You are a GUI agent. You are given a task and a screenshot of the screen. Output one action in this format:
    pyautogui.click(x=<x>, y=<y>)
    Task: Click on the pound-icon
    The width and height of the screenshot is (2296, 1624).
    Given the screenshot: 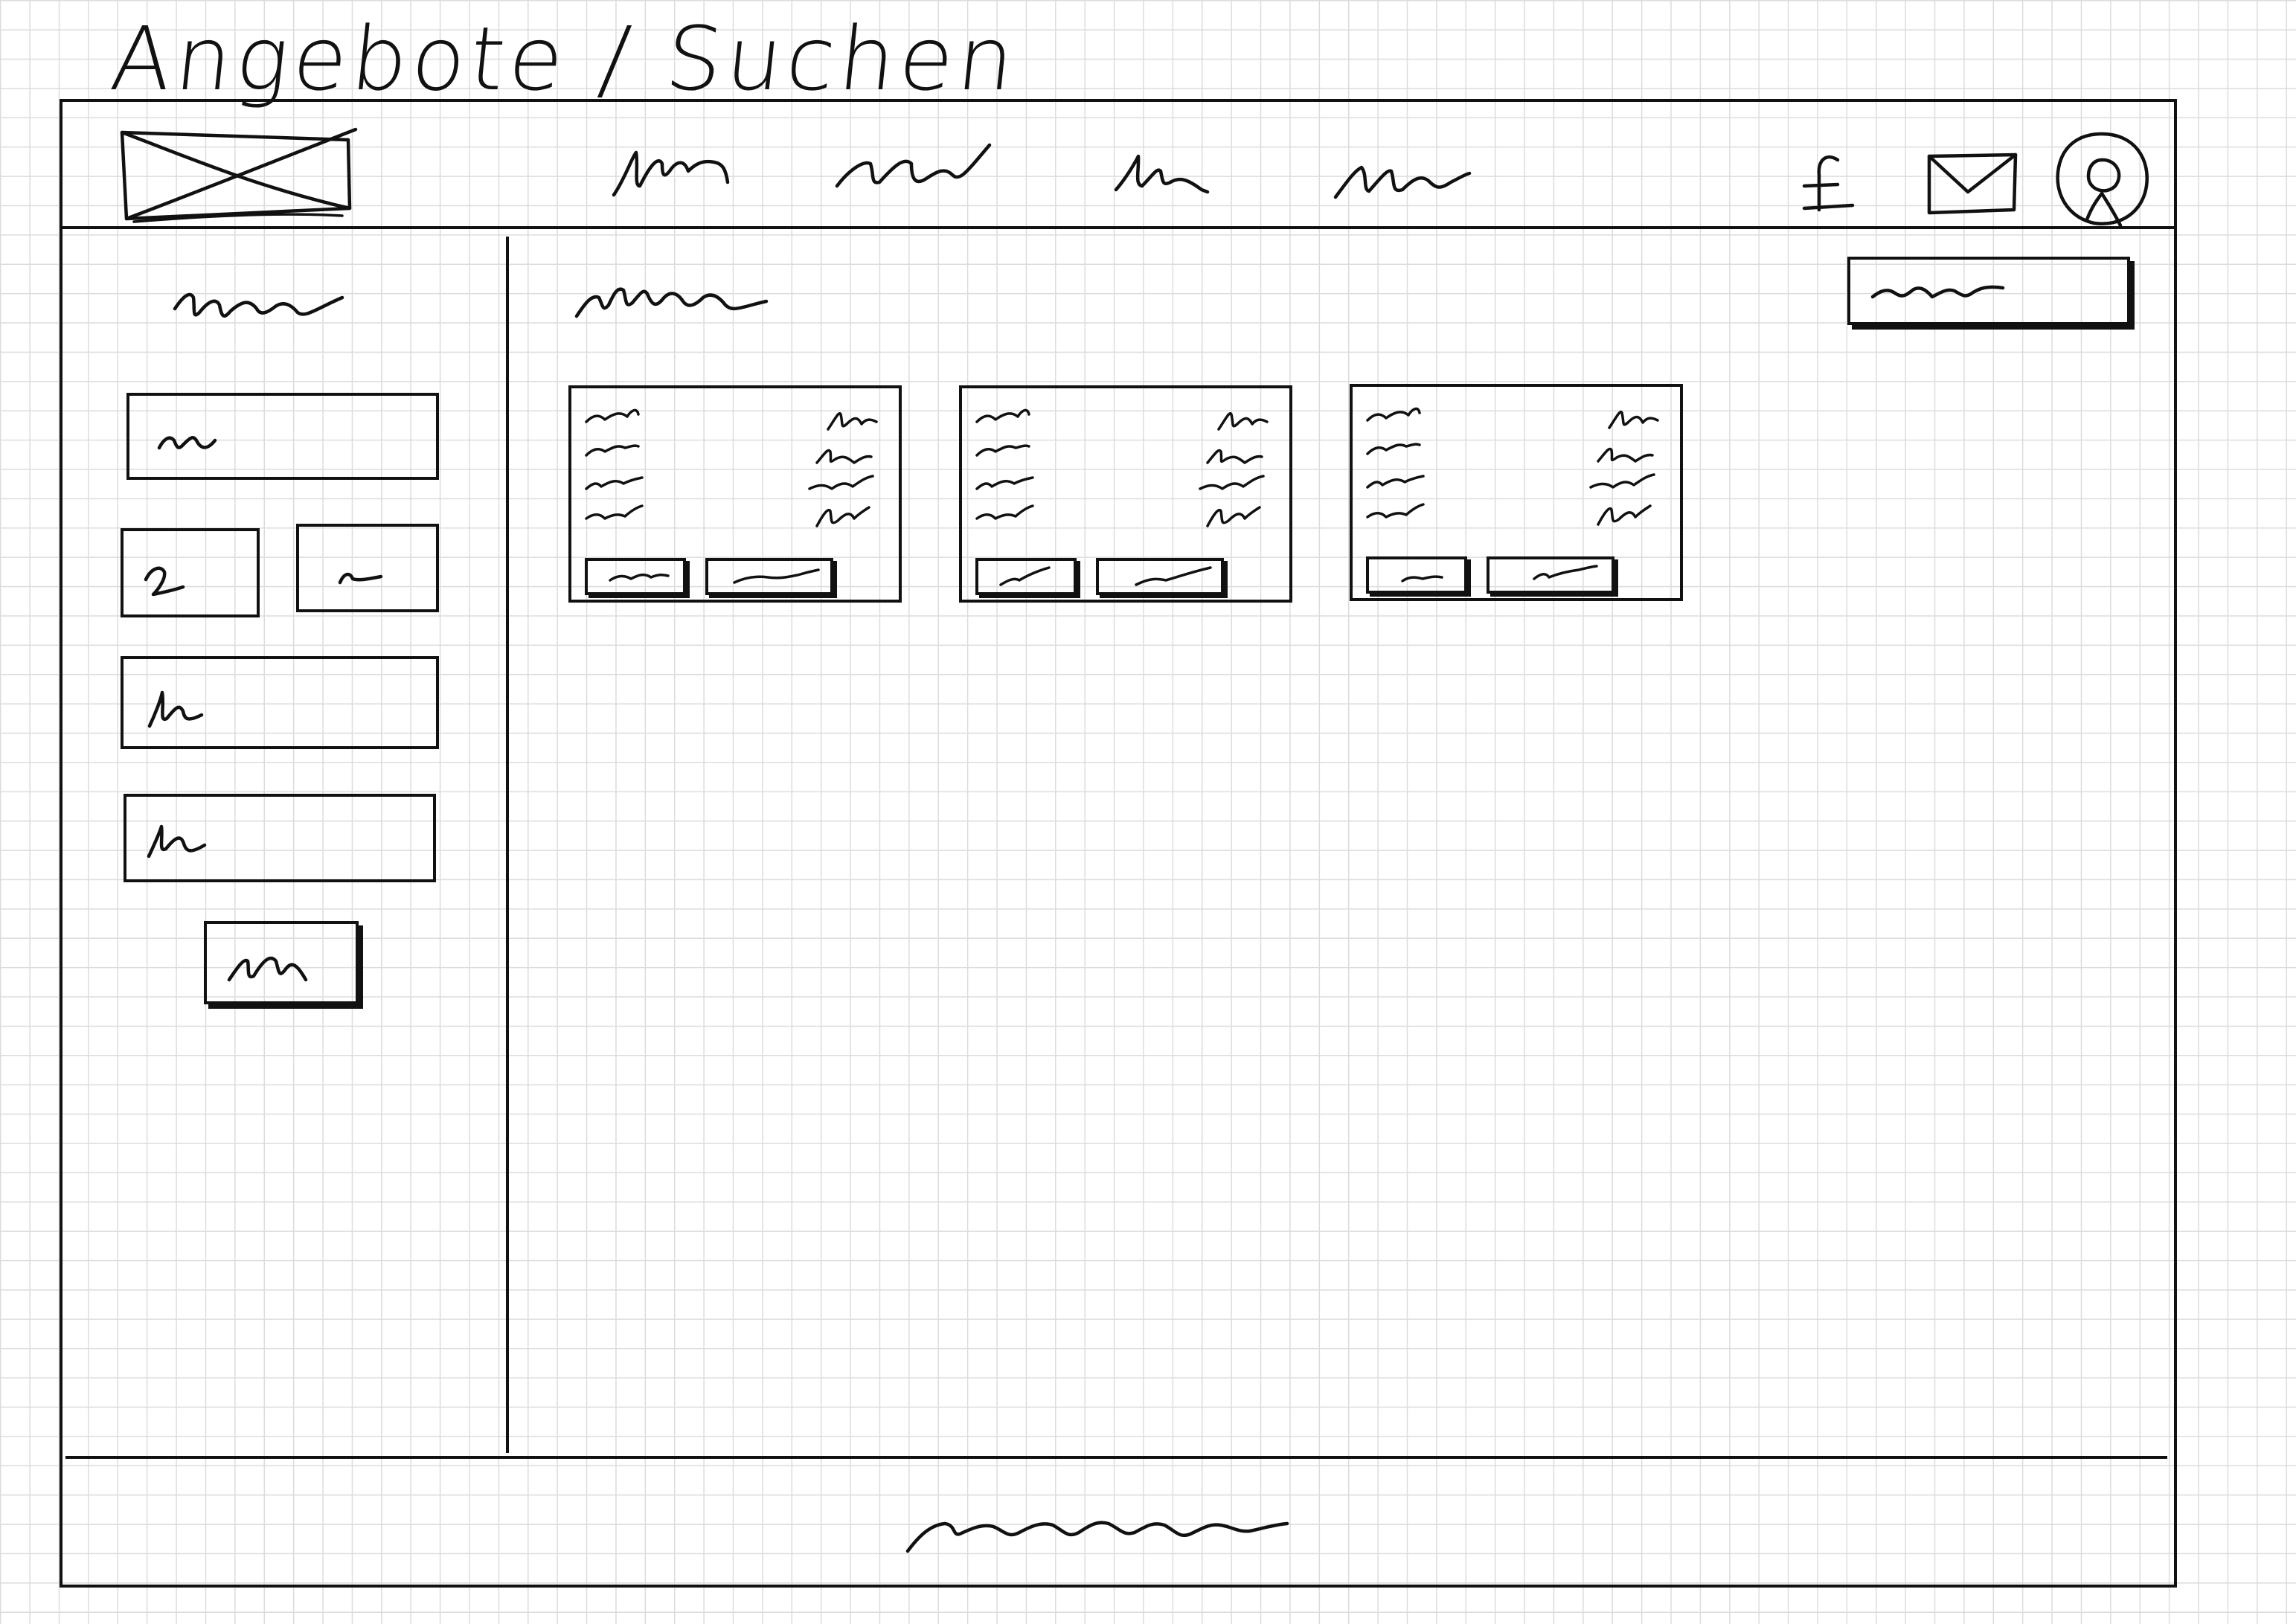 What is the action you would take?
    pyautogui.click(x=1826, y=183)
    